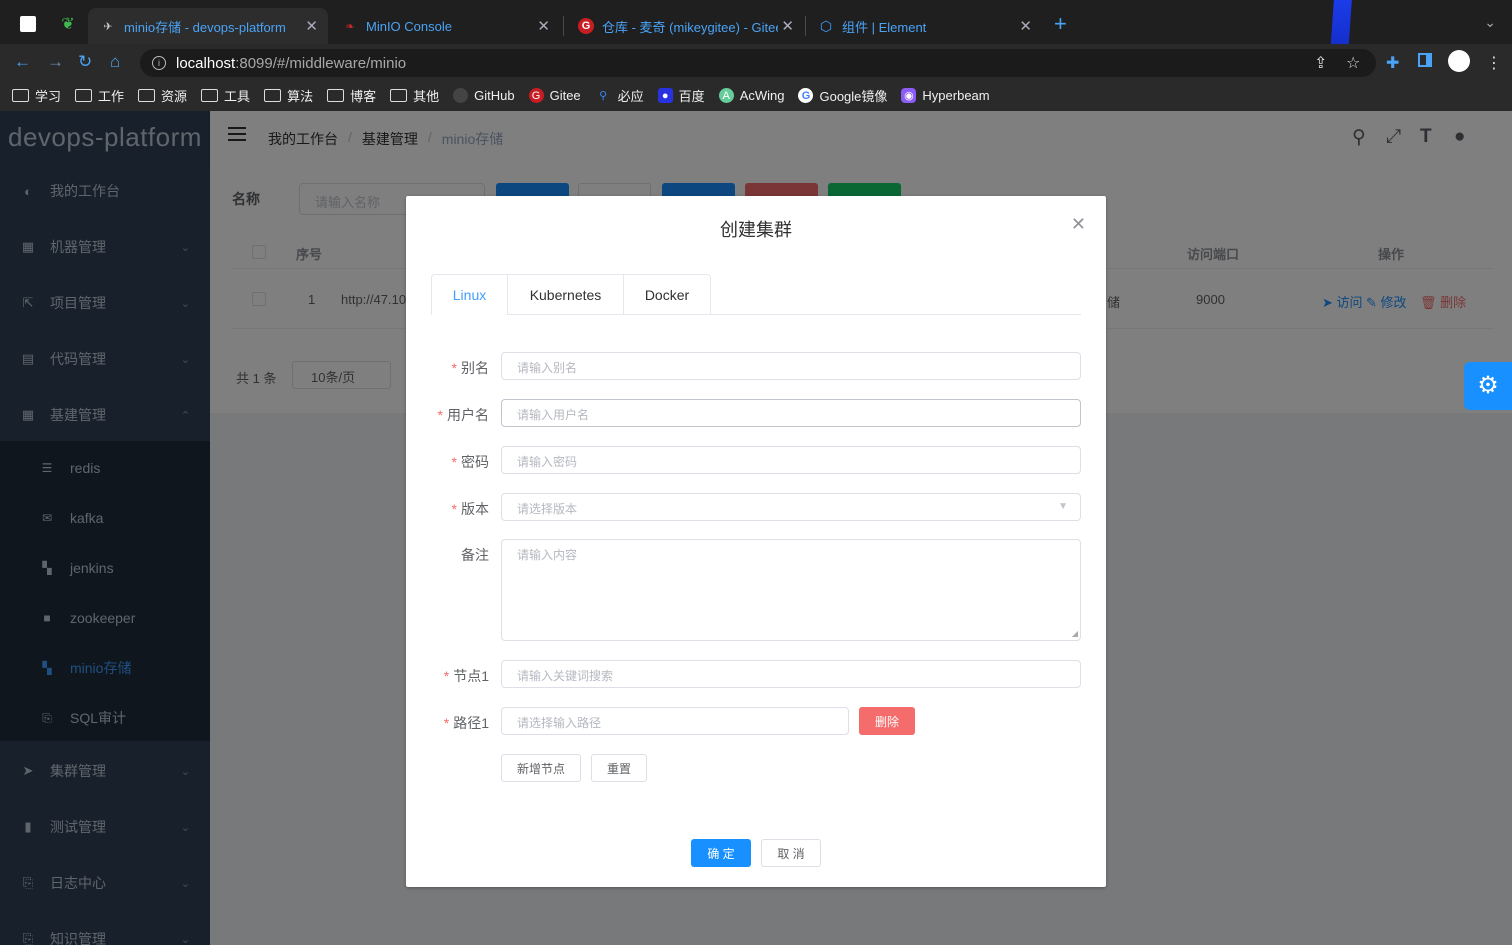 Image resolution: width=1512 pixels, height=945 pixels. I want to click on extensions-puzzle-icon: ✚, so click(1392, 63).